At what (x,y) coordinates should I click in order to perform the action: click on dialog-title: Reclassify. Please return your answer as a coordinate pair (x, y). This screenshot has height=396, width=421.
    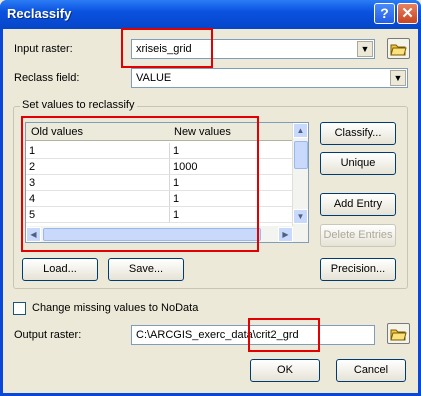
    Looking at the image, I should click on (39, 13).